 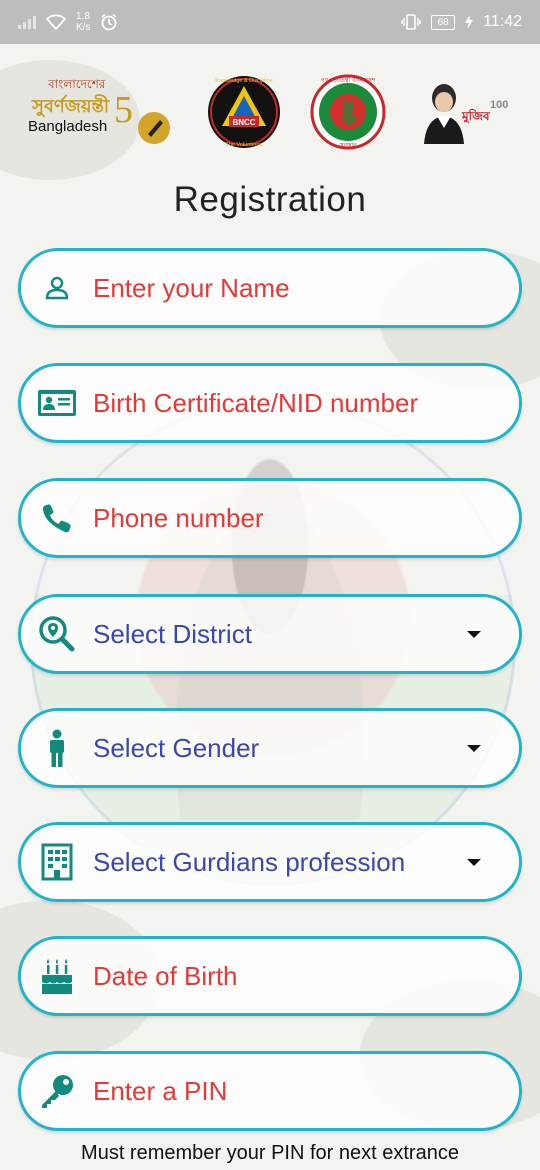 What do you see at coordinates (57, 1091) in the screenshot?
I see `key-icon` at bounding box center [57, 1091].